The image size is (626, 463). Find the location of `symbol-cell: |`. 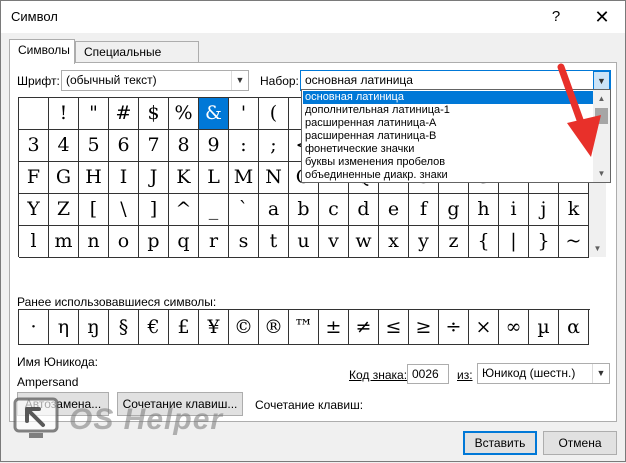

symbol-cell: | is located at coordinates (514, 242).